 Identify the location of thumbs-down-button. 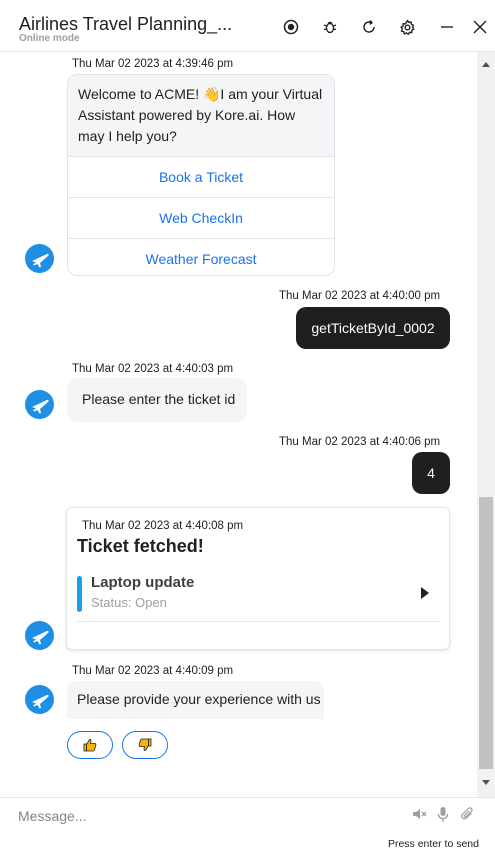
(145, 745).